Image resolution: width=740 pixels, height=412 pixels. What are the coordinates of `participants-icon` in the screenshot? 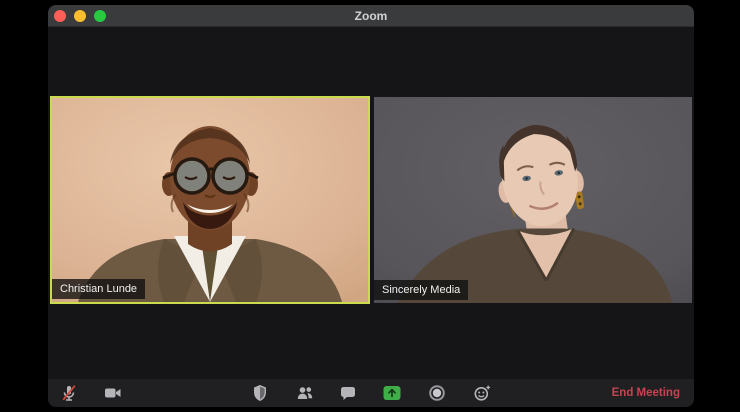 It's located at (305, 393).